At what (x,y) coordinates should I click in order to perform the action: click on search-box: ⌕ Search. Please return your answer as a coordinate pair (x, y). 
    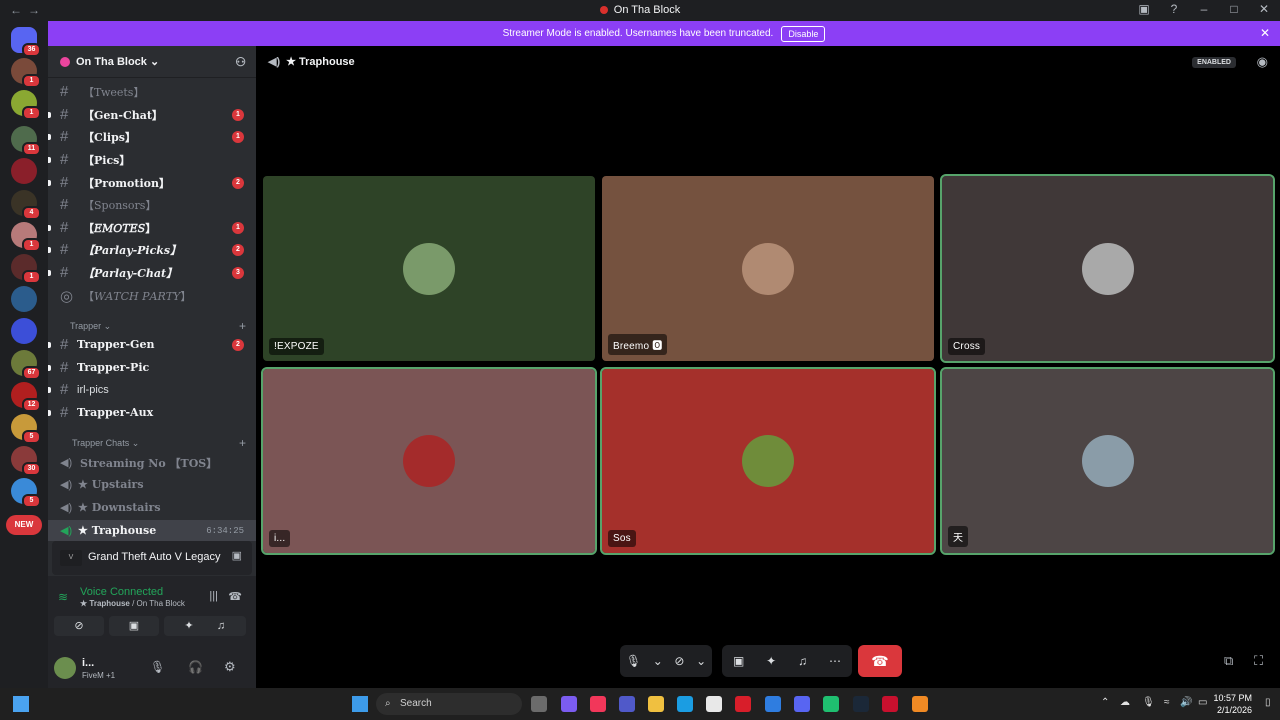
    Looking at the image, I should click on (449, 704).